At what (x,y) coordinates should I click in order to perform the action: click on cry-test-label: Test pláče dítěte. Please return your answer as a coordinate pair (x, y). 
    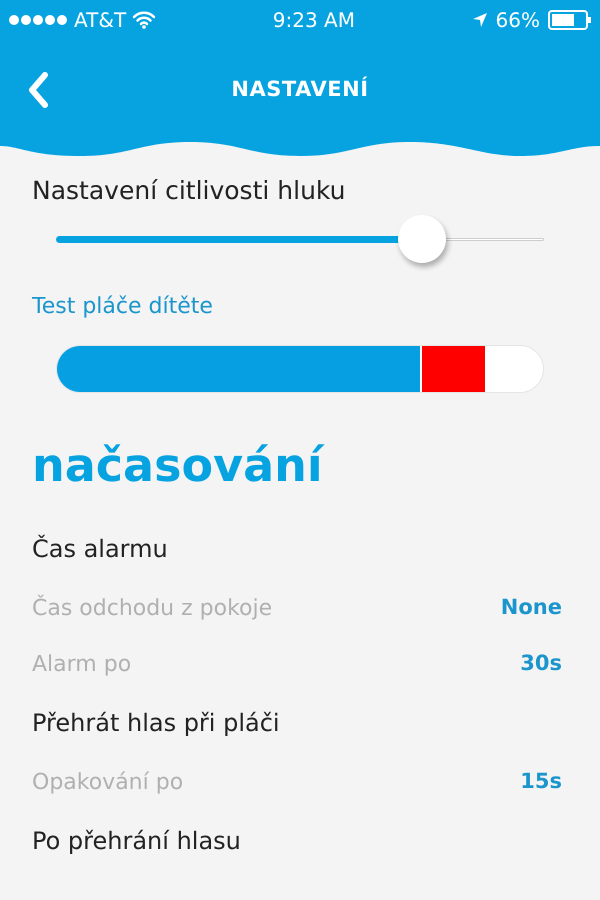
    Looking at the image, I should click on (123, 306).